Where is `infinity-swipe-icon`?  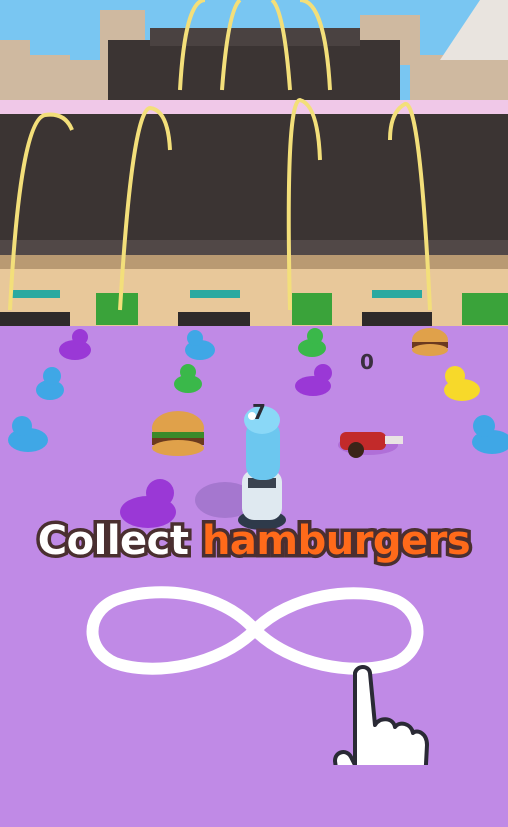
infinity-swipe-icon is located at coordinates (255, 630).